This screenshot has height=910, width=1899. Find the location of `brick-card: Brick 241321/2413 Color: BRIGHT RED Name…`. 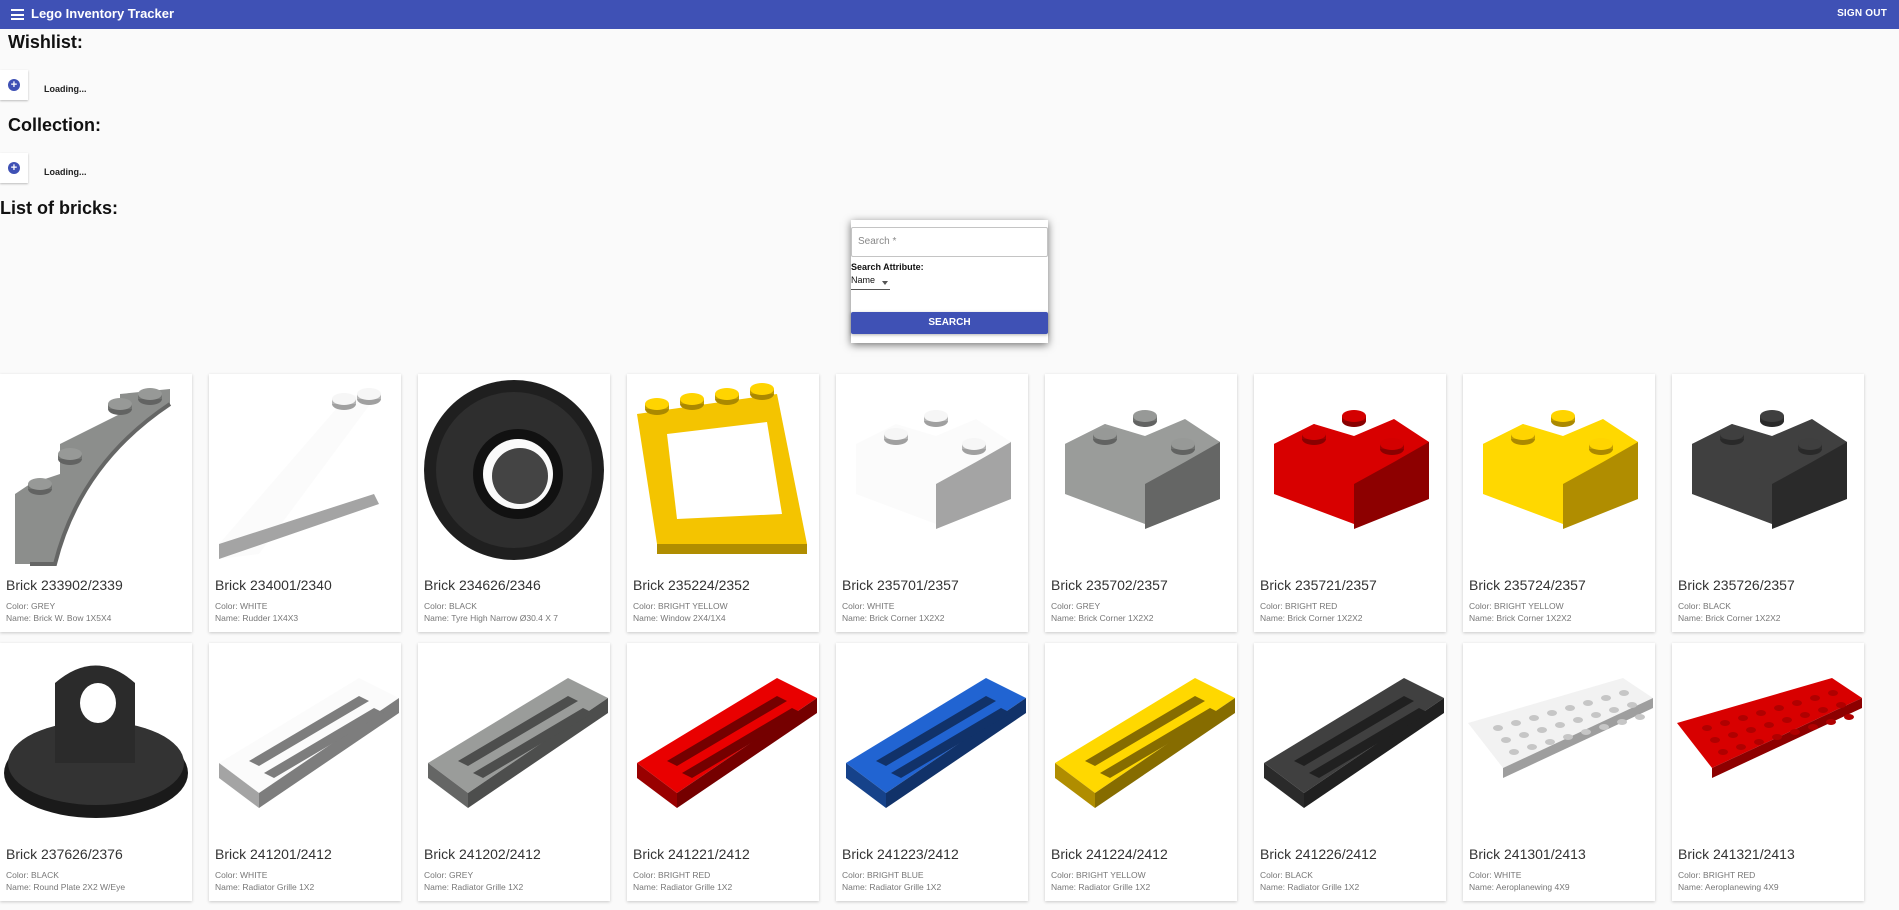

brick-card: Brick 241321/2413 Color: BRIGHT RED Name… is located at coordinates (1768, 772).